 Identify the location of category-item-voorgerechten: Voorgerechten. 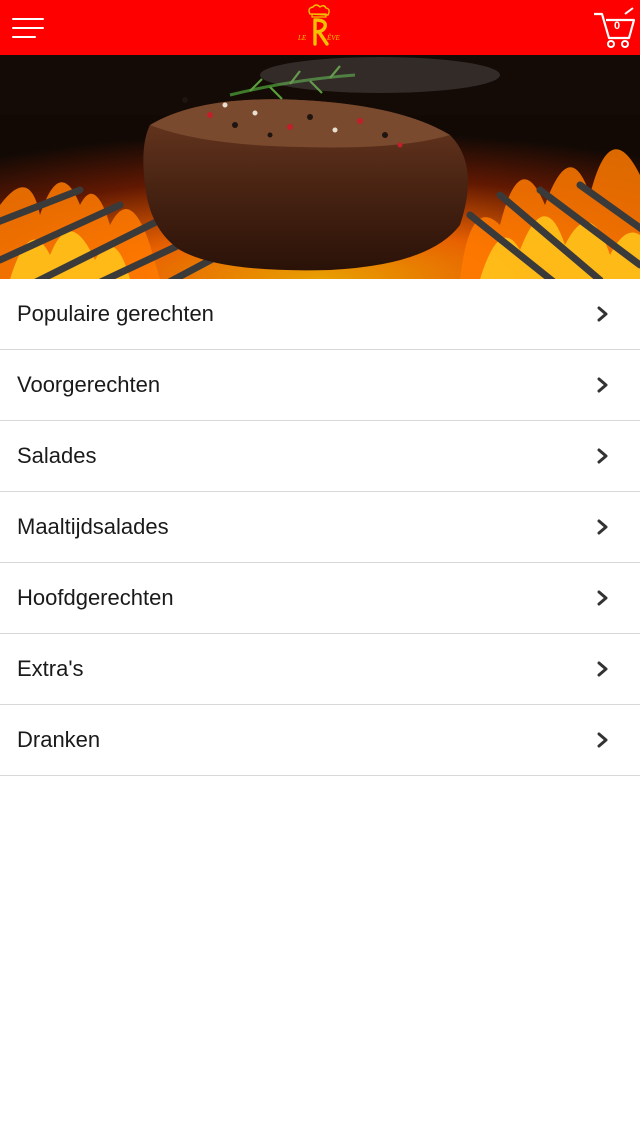
(320, 385).